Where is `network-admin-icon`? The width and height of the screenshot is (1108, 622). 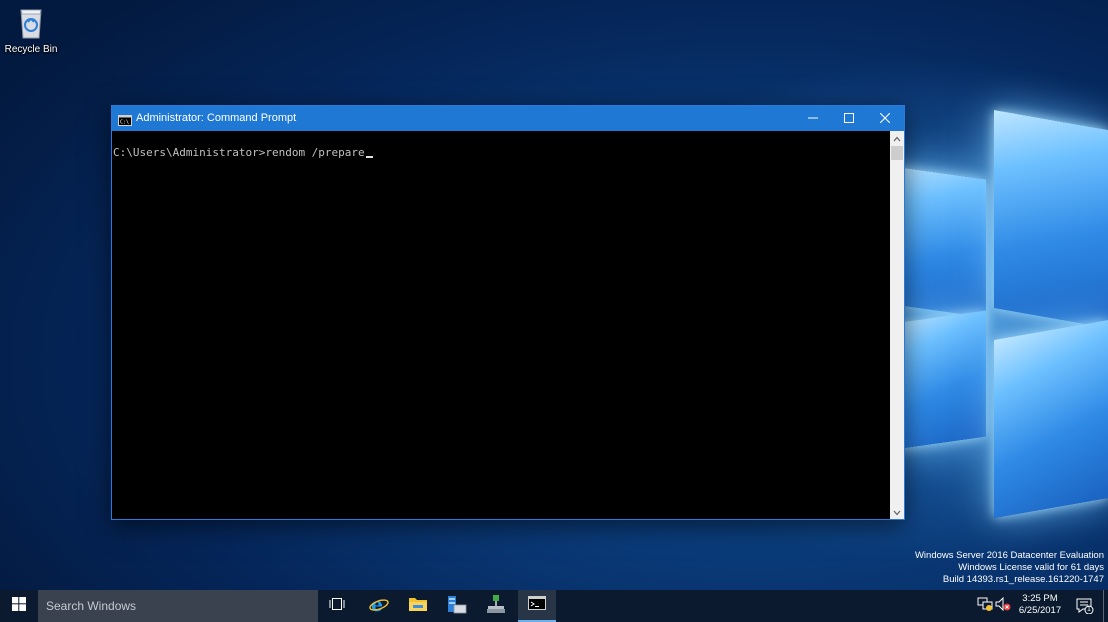
network-admin-icon is located at coordinates (496, 606).